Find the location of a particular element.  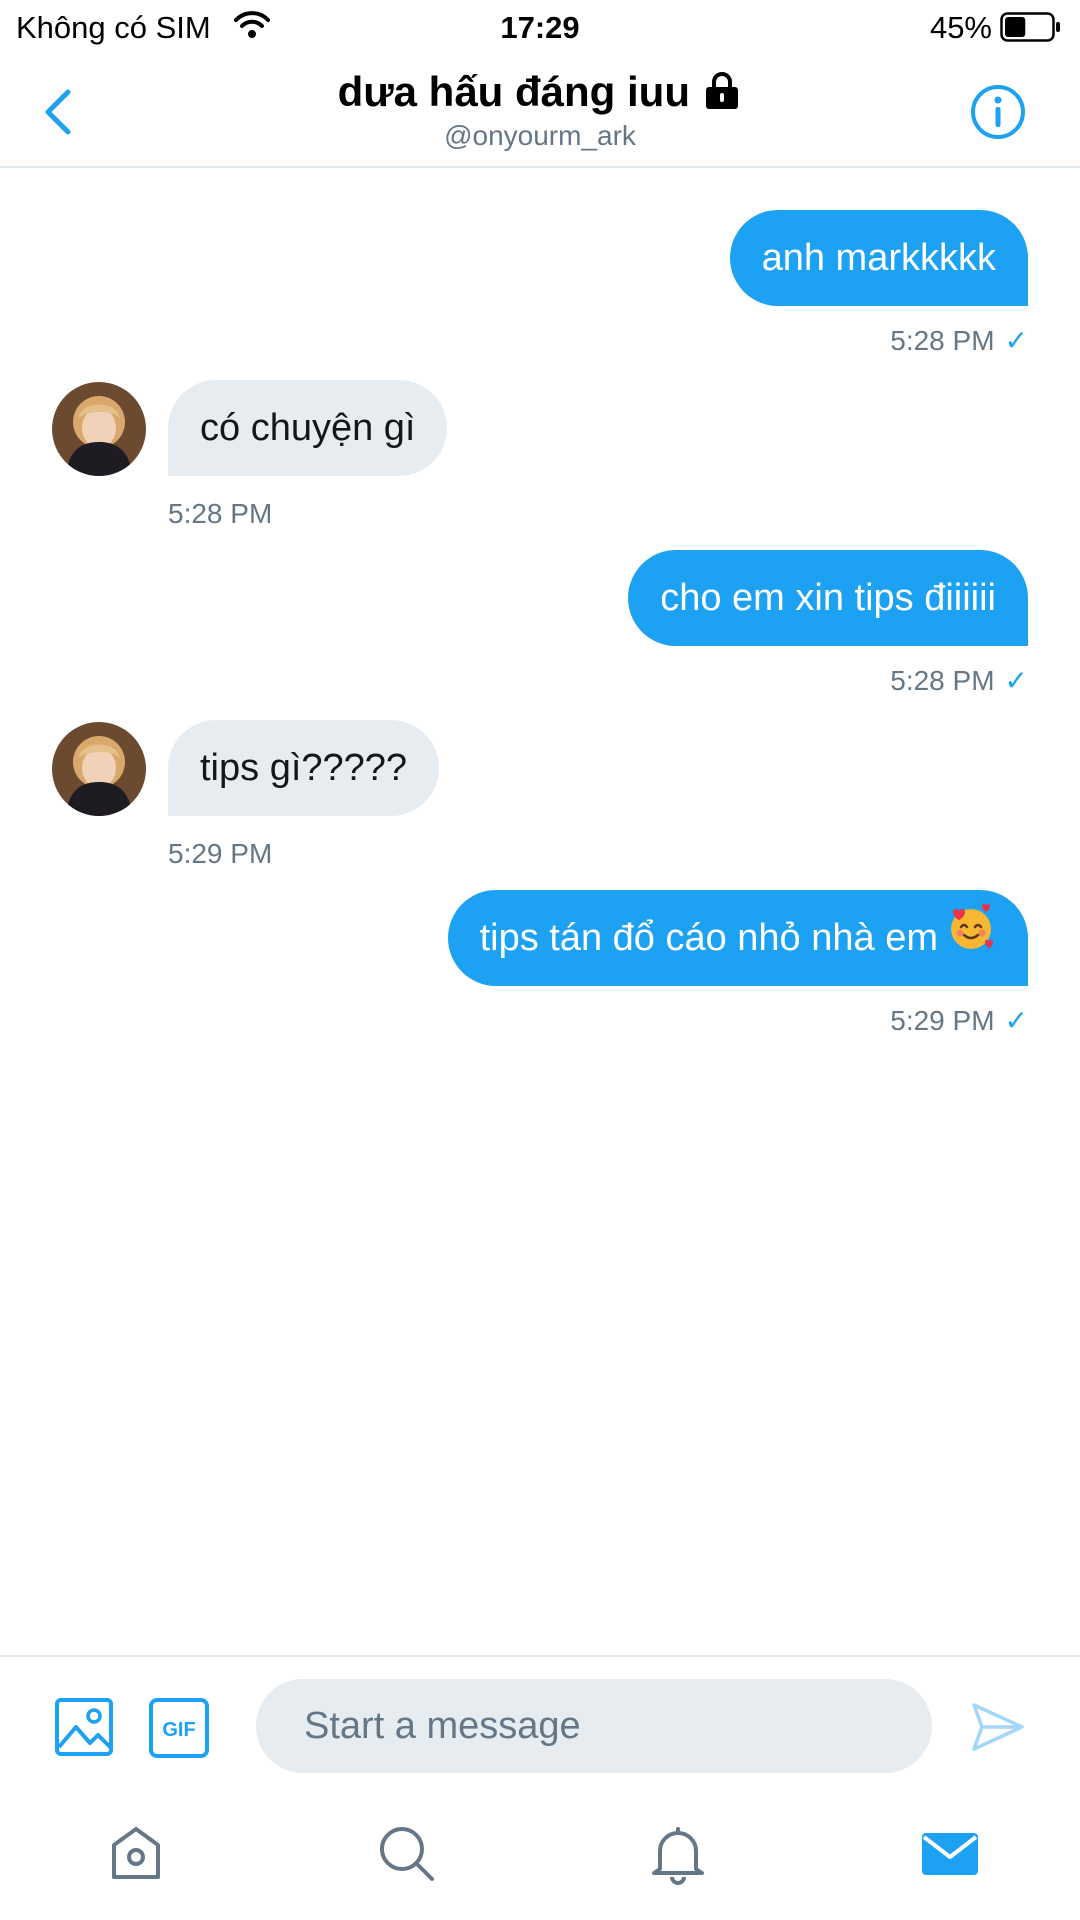

message-timestamp: 5:29 PM ✓ is located at coordinates (959, 1020).